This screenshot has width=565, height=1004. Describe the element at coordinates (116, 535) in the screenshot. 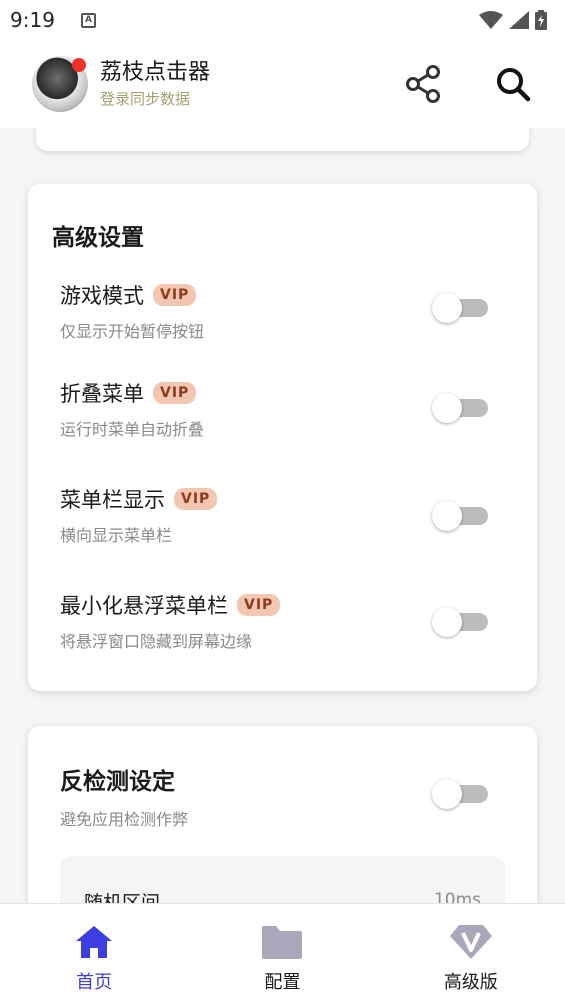

I see `setting-desc: 横向显示菜单栏` at that location.